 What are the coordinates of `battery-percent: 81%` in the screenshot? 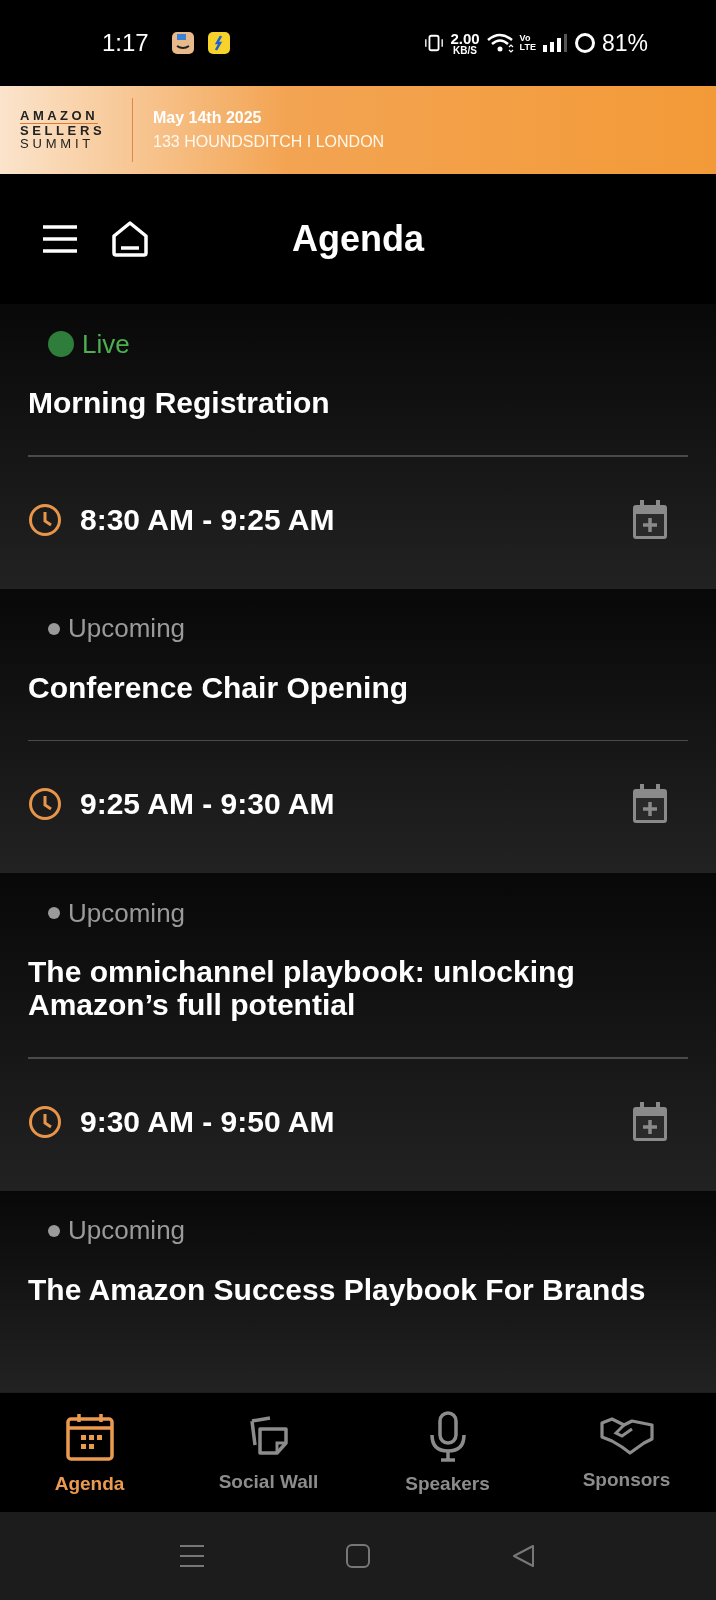 It's located at (624, 43).